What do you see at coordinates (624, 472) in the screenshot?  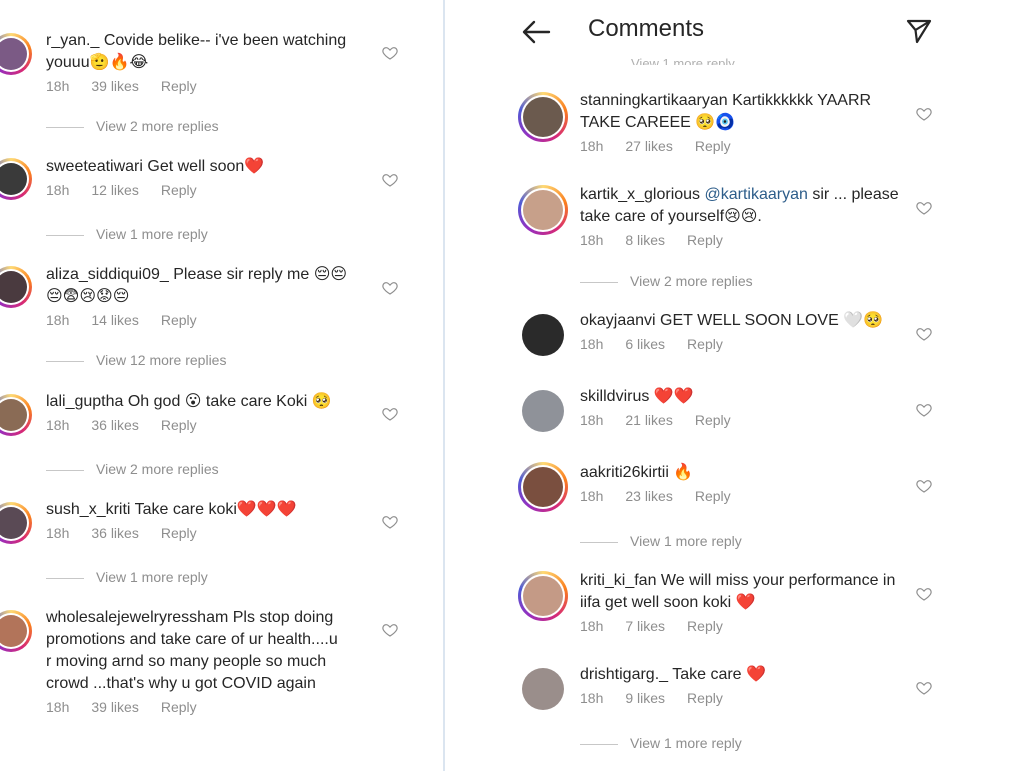 I see `comment-username: aakriti26kirtii` at bounding box center [624, 472].